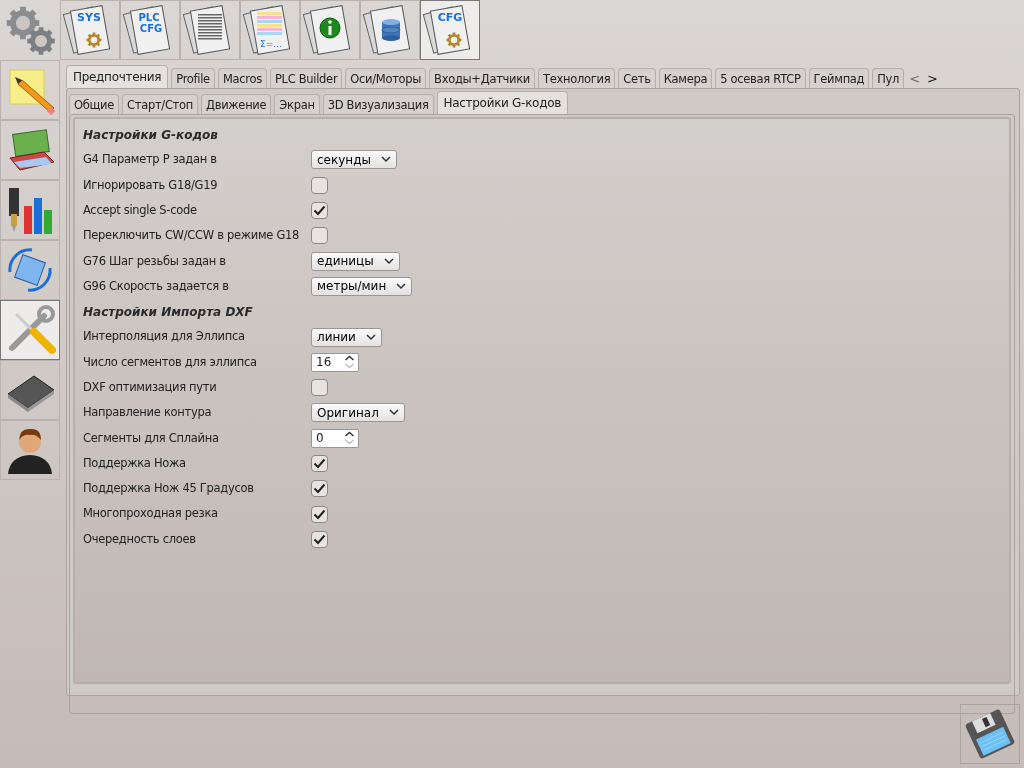 This screenshot has width=1024, height=768. I want to click on cfg-document-icon: CFG, so click(450, 30).